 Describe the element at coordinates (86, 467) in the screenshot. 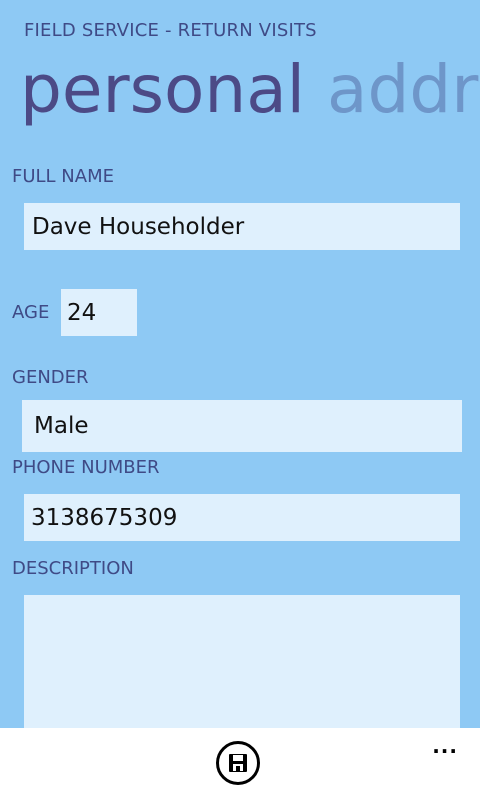

I see `phone-number-label: PHONE NUMBER` at that location.